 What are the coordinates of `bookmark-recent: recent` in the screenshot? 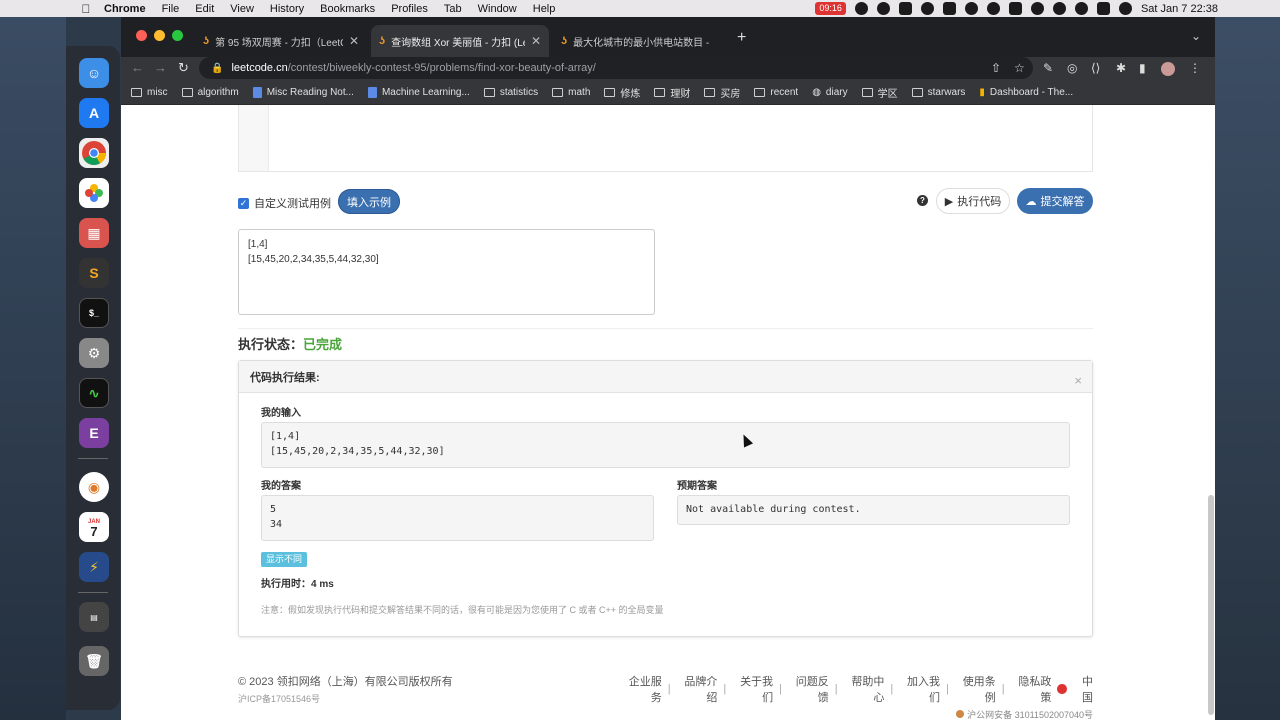 It's located at (776, 92).